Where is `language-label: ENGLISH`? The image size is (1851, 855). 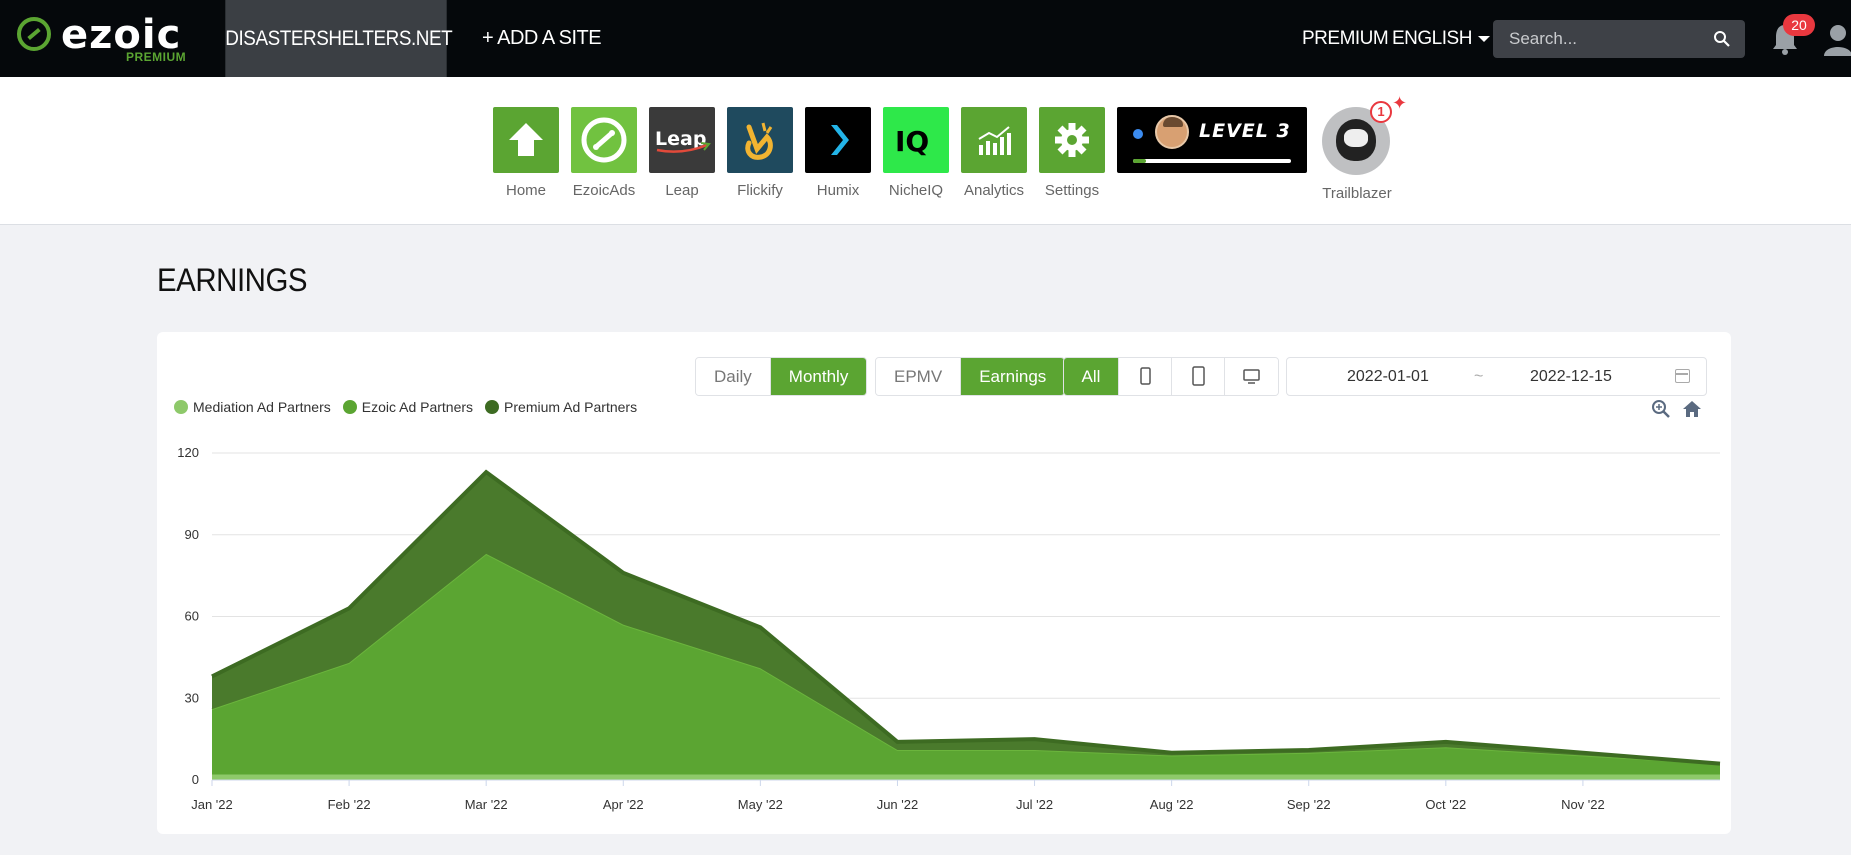
language-label: ENGLISH is located at coordinates (1432, 38).